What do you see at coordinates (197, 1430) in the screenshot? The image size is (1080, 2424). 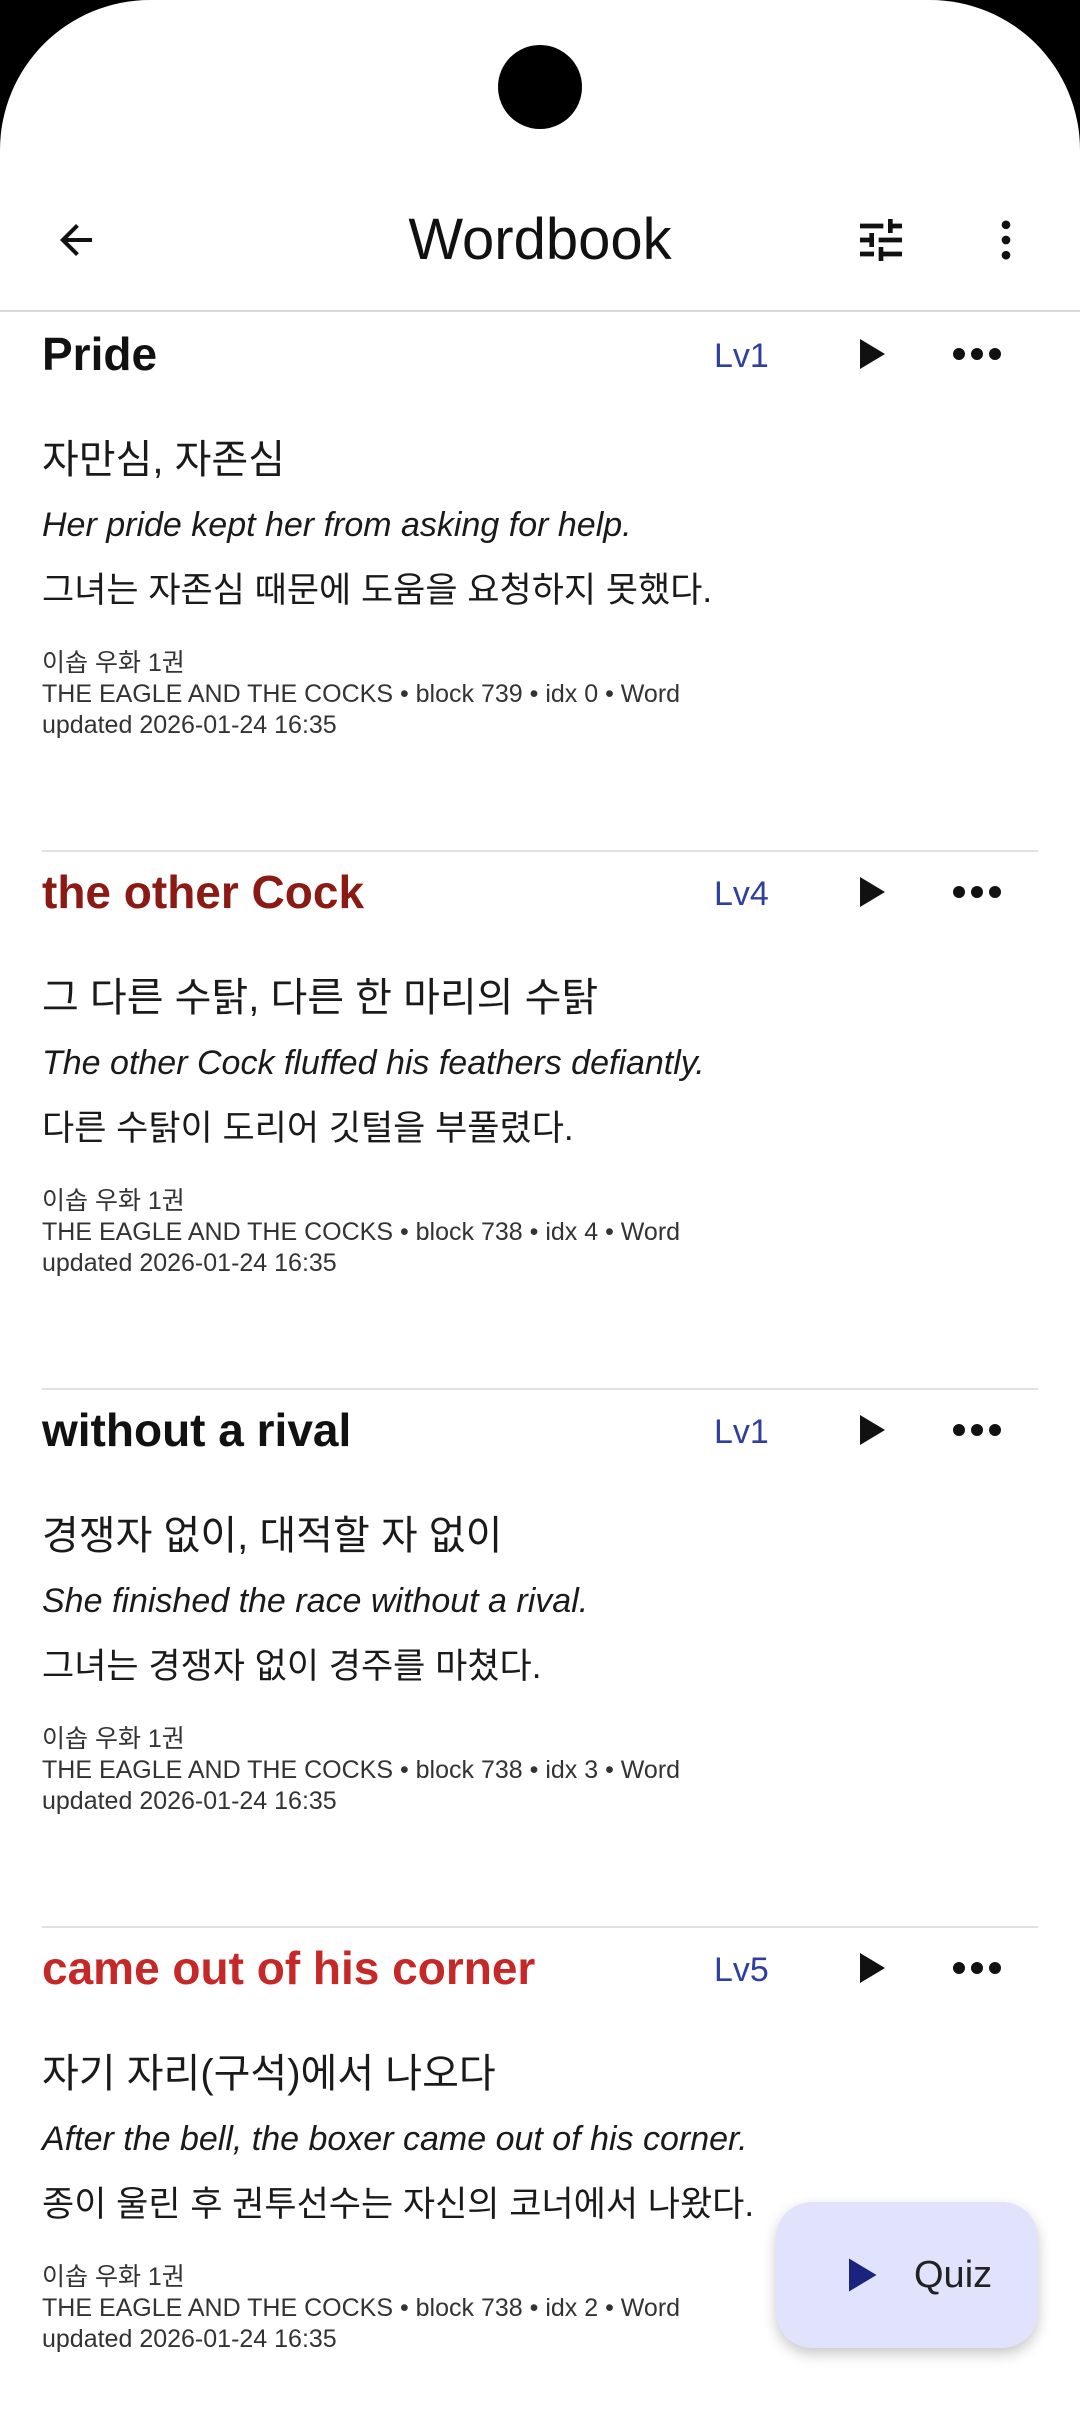 I see `word-term: without a rival` at bounding box center [197, 1430].